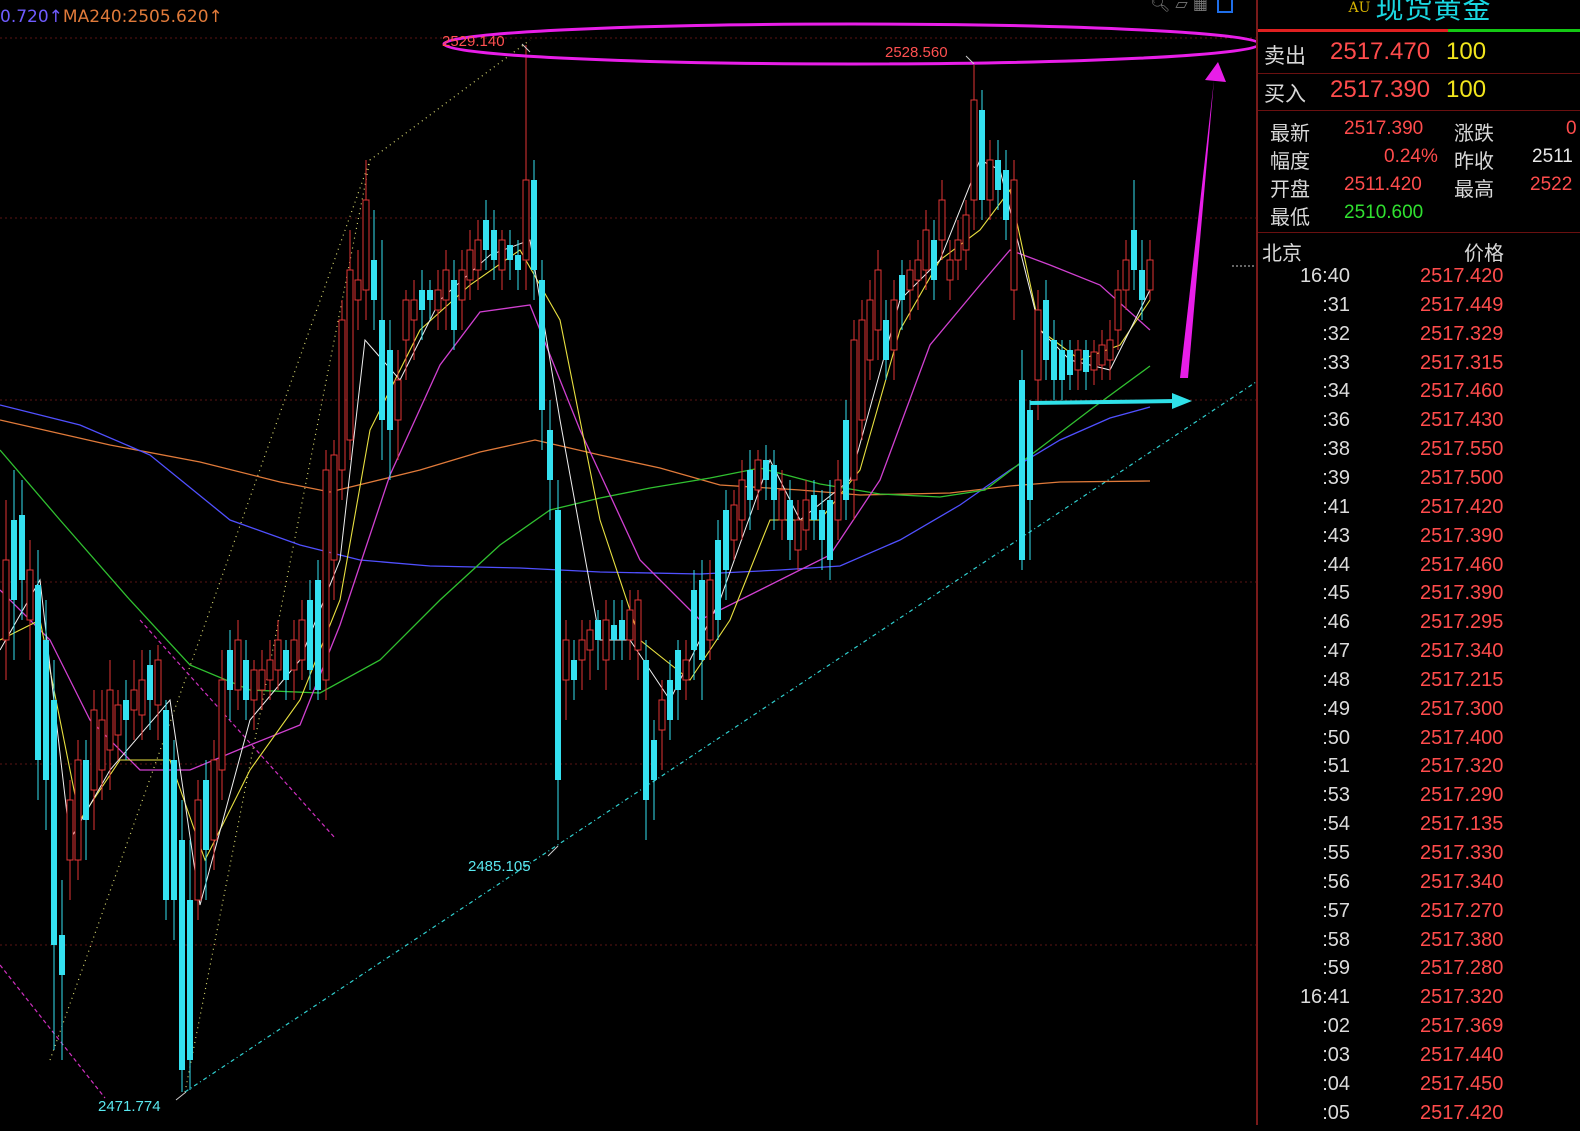 The height and width of the screenshot is (1131, 1580). Describe the element at coordinates (1336, 651) in the screenshot. I see `tick-time: :47` at that location.